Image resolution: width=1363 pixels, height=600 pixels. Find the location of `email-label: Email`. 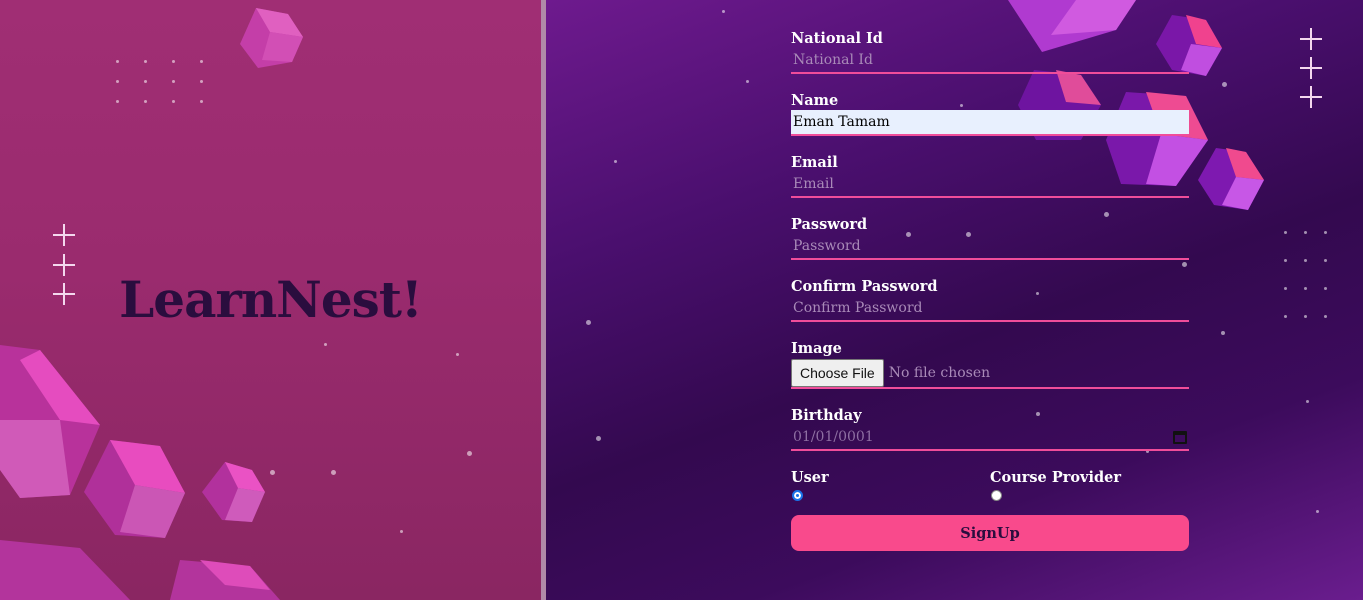

email-label: Email is located at coordinates (814, 162).